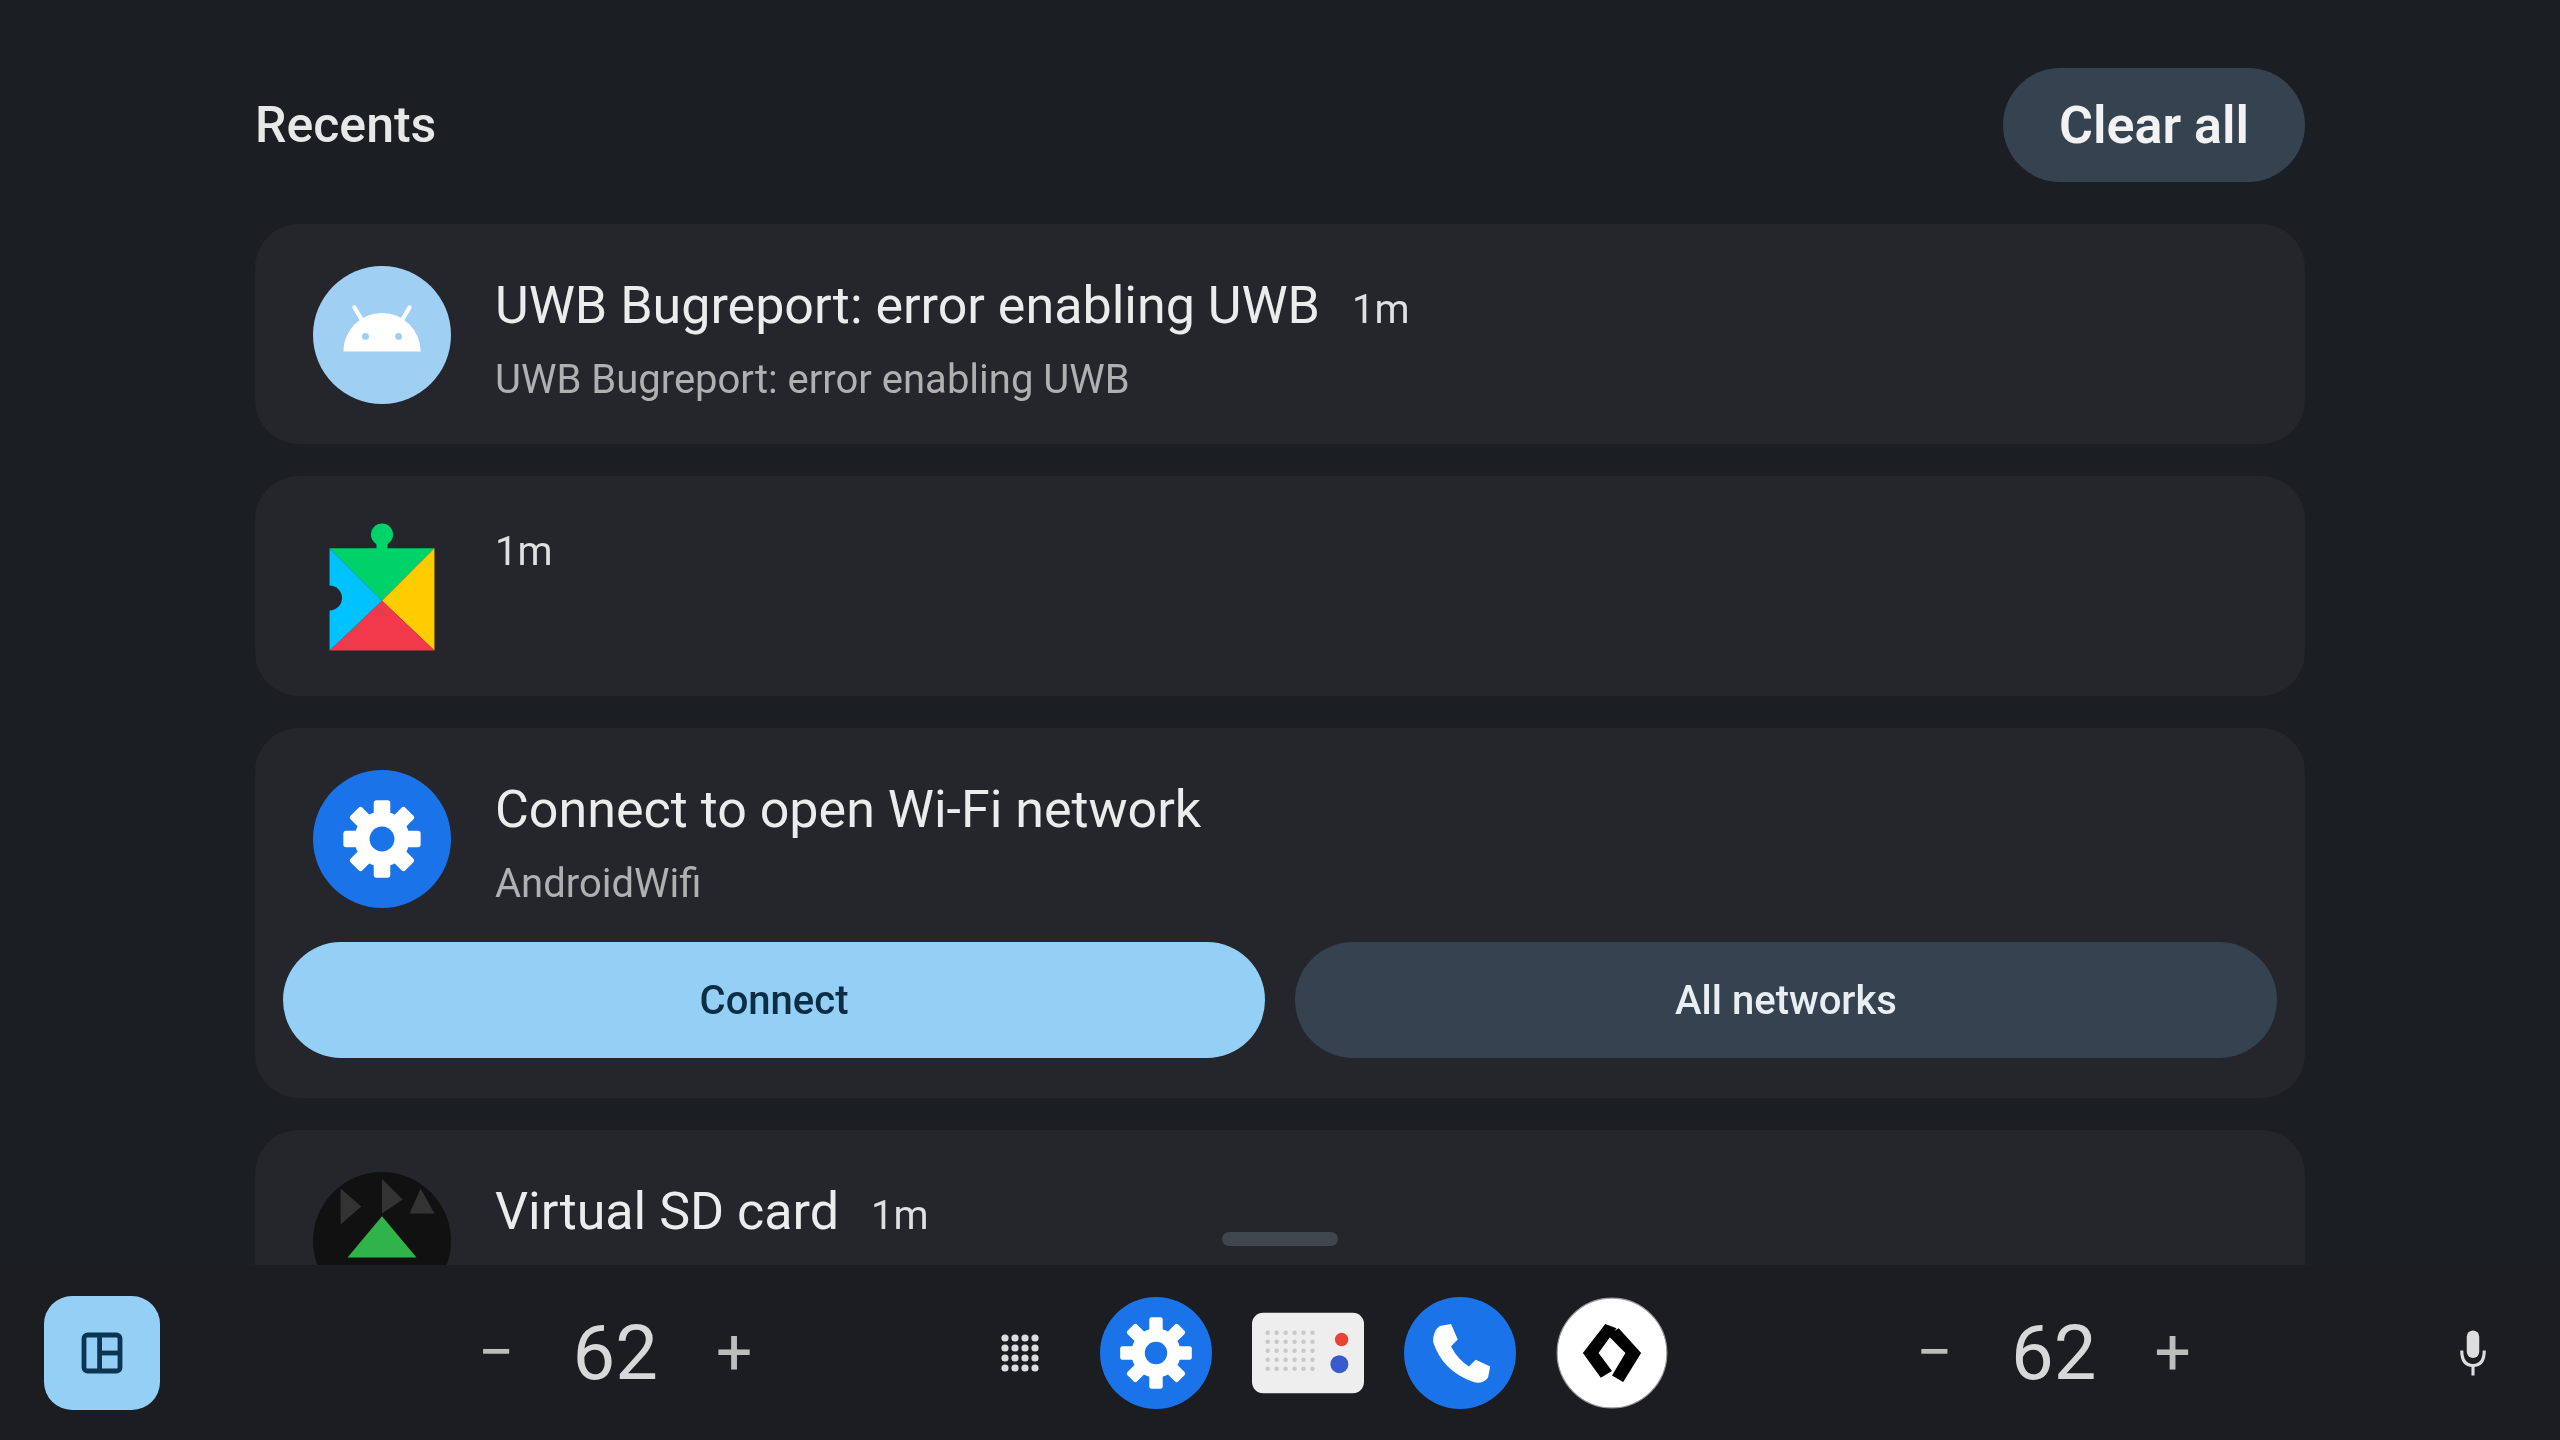  What do you see at coordinates (1280, 586) in the screenshot?
I see `notification-card: 1m` at bounding box center [1280, 586].